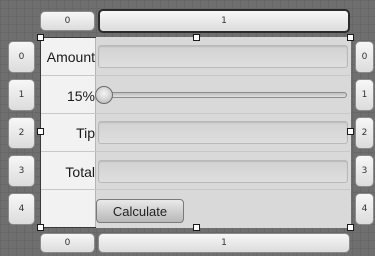 The image size is (375, 256). What do you see at coordinates (70, 57) in the screenshot?
I see `amount-label: Amount` at bounding box center [70, 57].